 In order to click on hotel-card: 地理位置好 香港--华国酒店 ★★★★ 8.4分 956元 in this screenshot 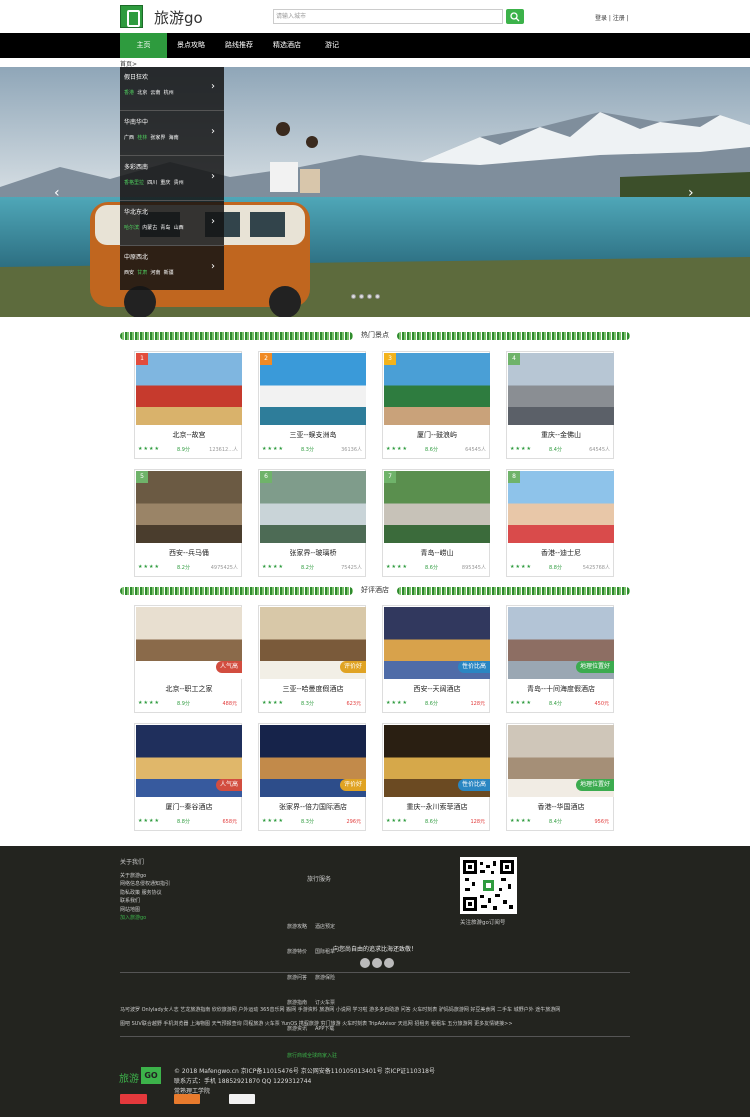, I will do `click(560, 777)`.